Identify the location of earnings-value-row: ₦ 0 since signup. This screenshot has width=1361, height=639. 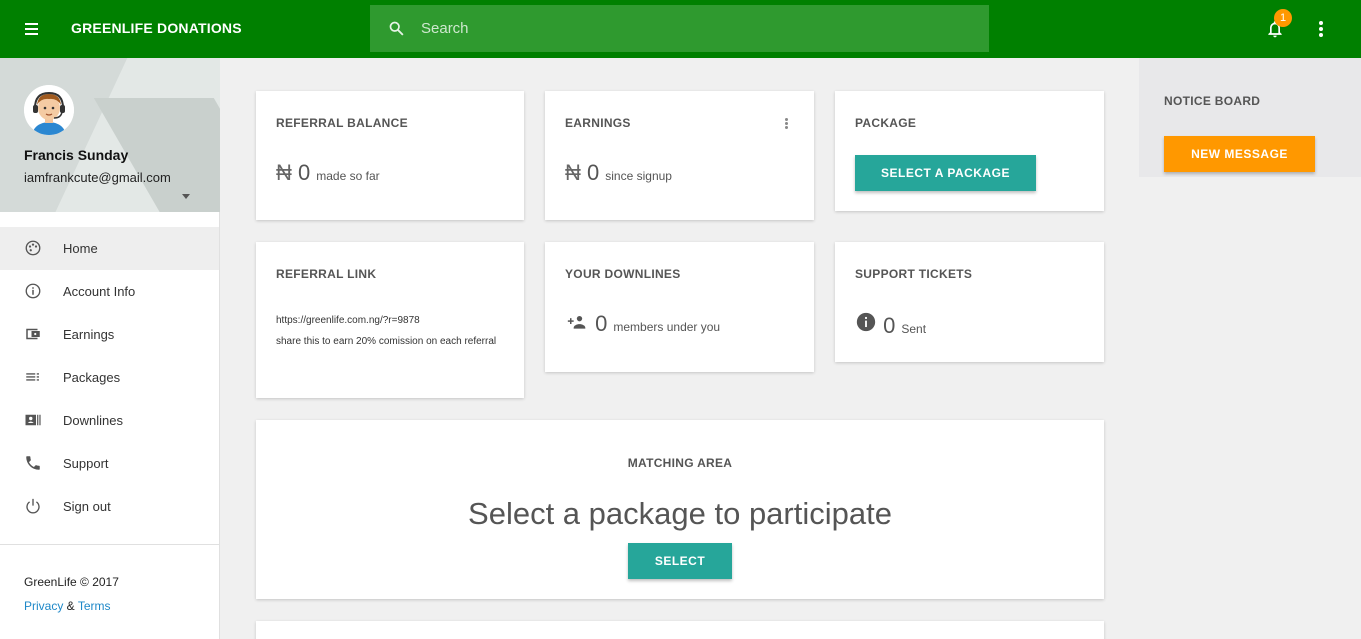
(618, 173).